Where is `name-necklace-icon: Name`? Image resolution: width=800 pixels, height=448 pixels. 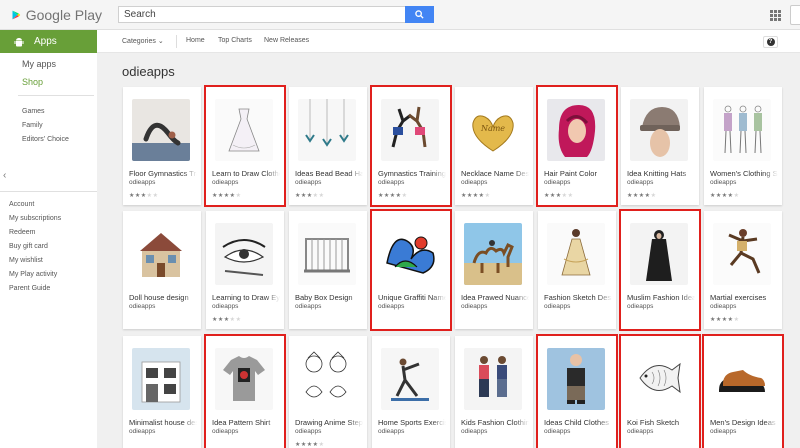
name-necklace-icon: Name is located at coordinates (493, 130).